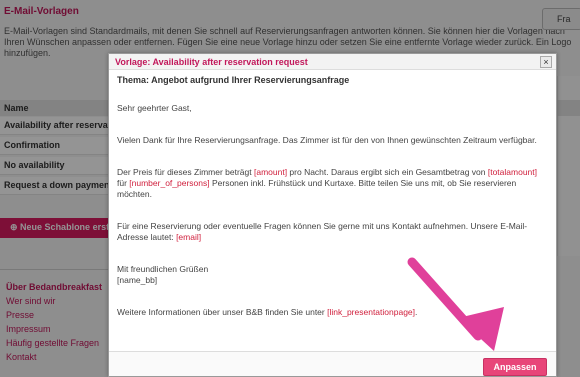 The image size is (580, 377). Describe the element at coordinates (371, 312) in the screenshot. I see `placeholder-link: [link_presentationpage]` at that location.